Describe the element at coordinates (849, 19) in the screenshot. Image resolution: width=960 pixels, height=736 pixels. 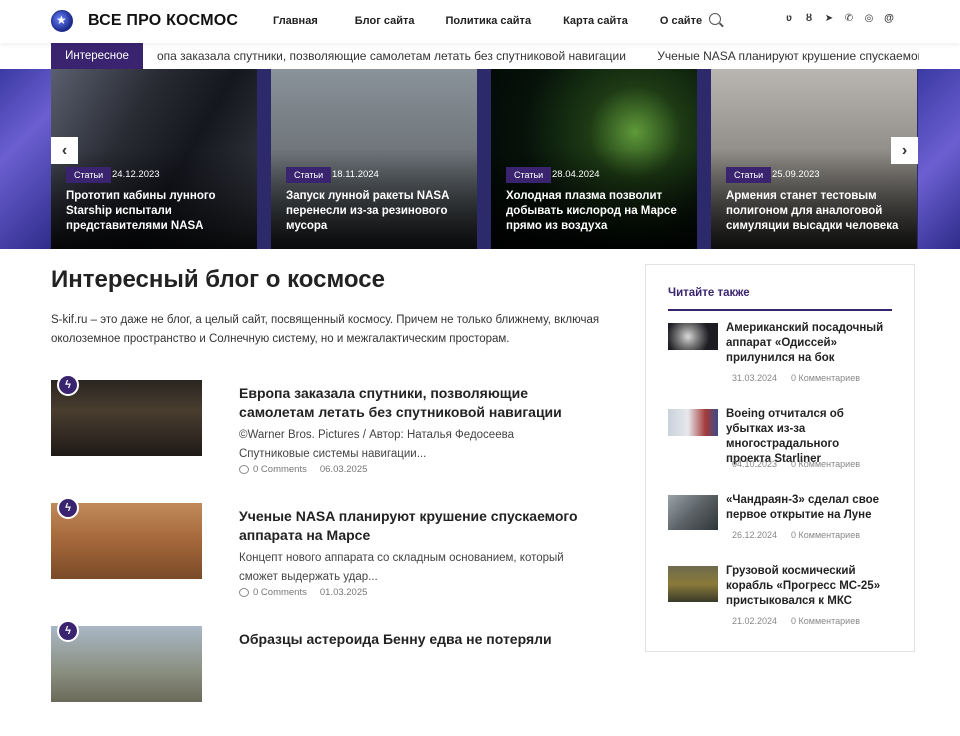
I see `phone-icon: ✆` at that location.